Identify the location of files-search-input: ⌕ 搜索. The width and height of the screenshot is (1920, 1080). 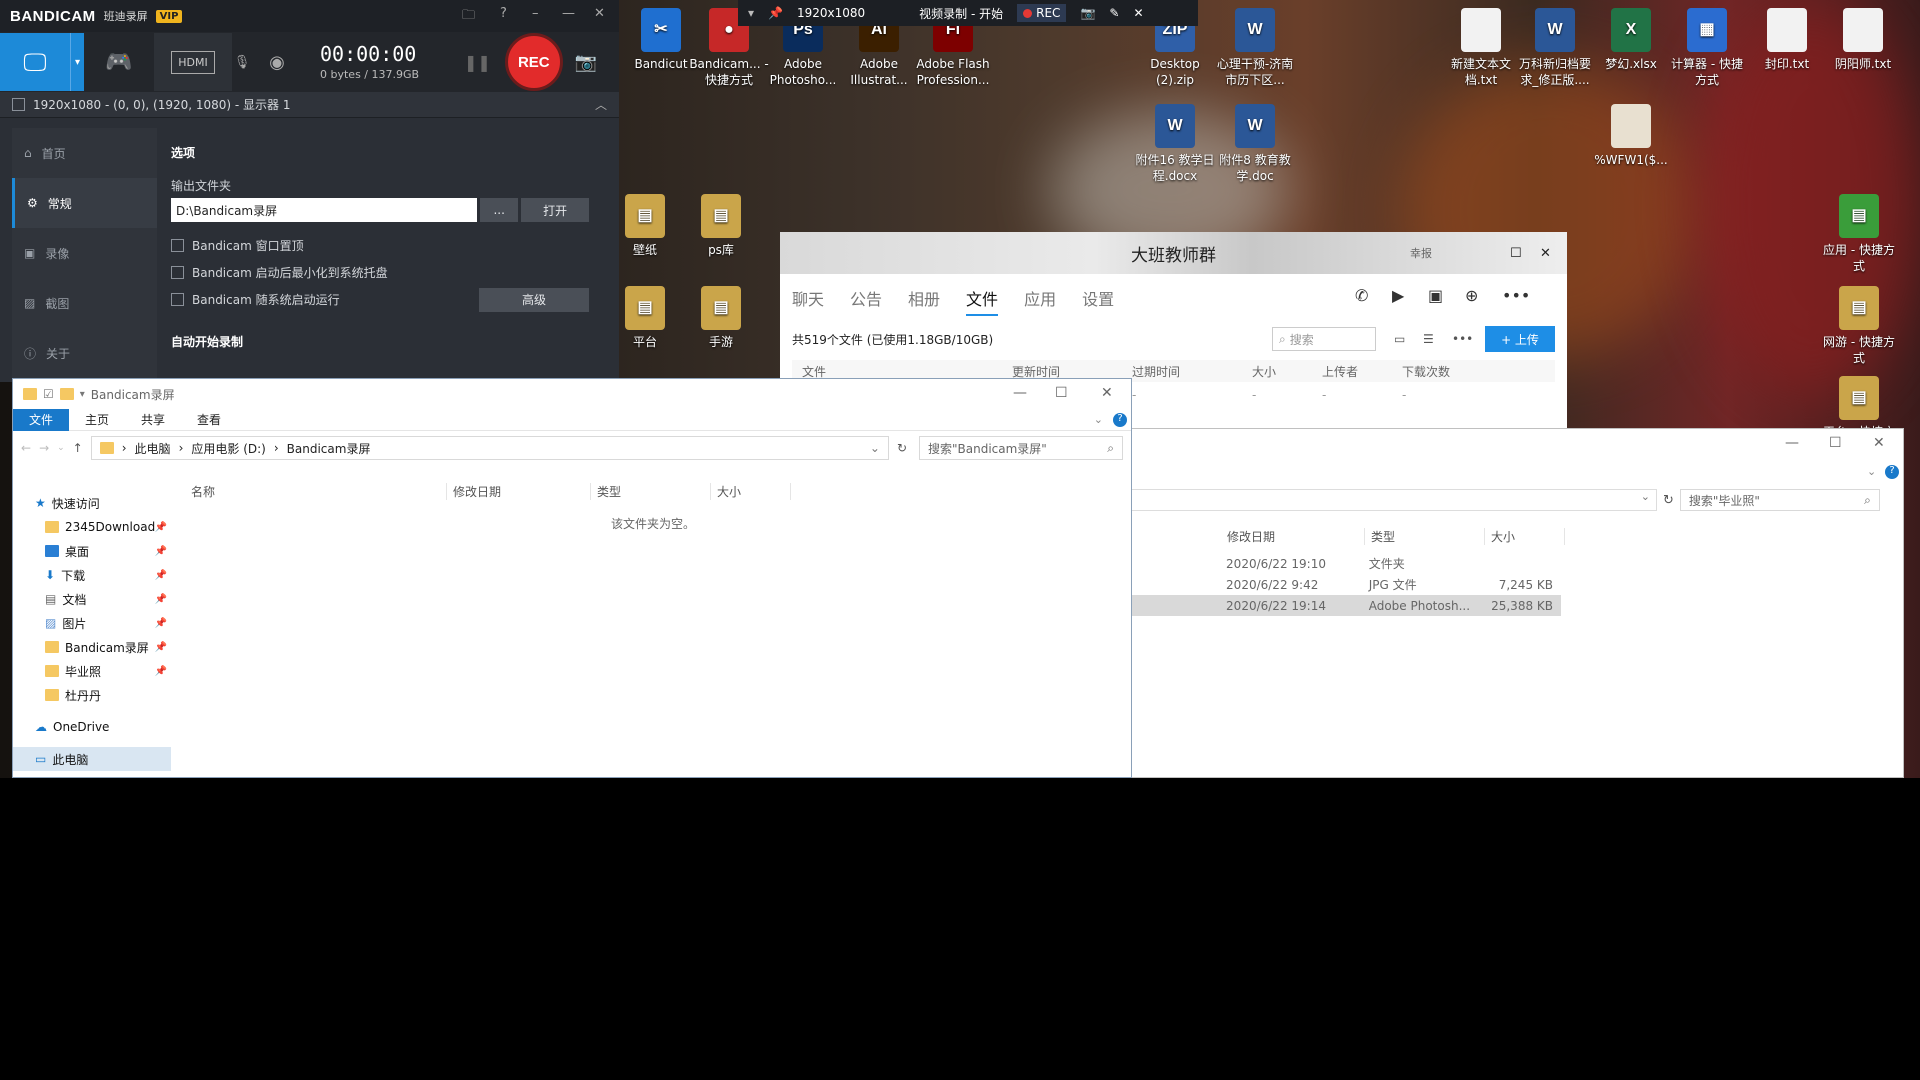
(1324, 339).